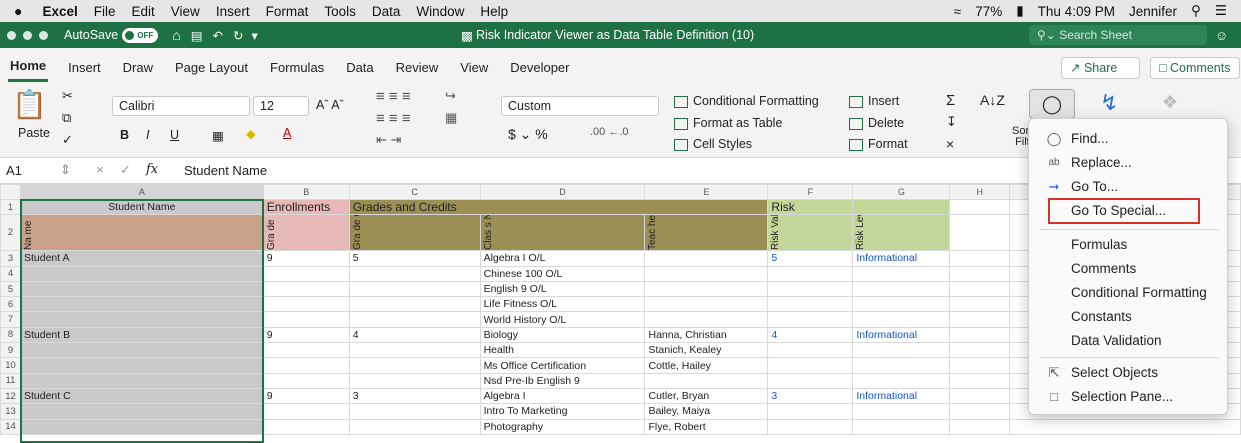  What do you see at coordinates (562, 396) in the screenshot?
I see `cell-d: Algebra I` at bounding box center [562, 396].